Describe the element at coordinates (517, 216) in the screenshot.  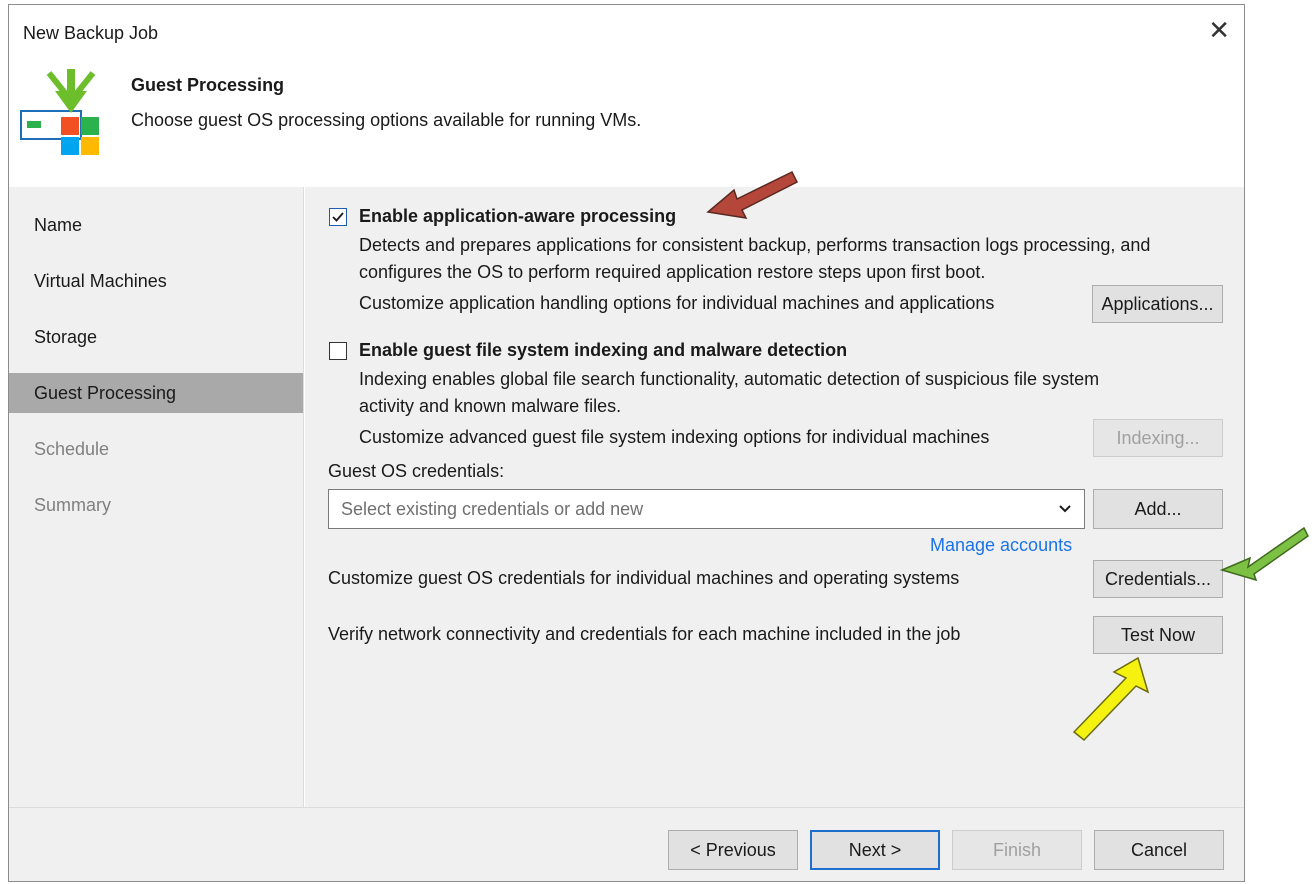
I see `app-aware-label: Enable application-aware processing` at that location.